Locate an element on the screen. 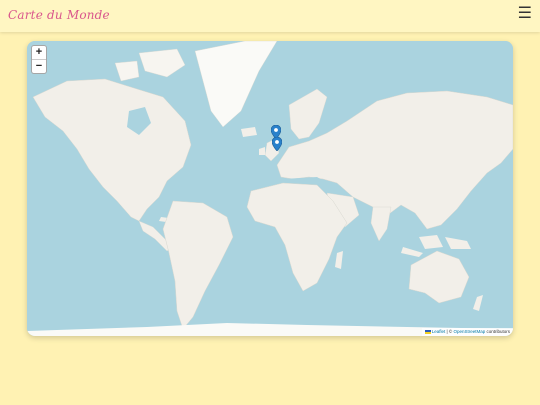  map-marker-icon is located at coordinates (277, 144).